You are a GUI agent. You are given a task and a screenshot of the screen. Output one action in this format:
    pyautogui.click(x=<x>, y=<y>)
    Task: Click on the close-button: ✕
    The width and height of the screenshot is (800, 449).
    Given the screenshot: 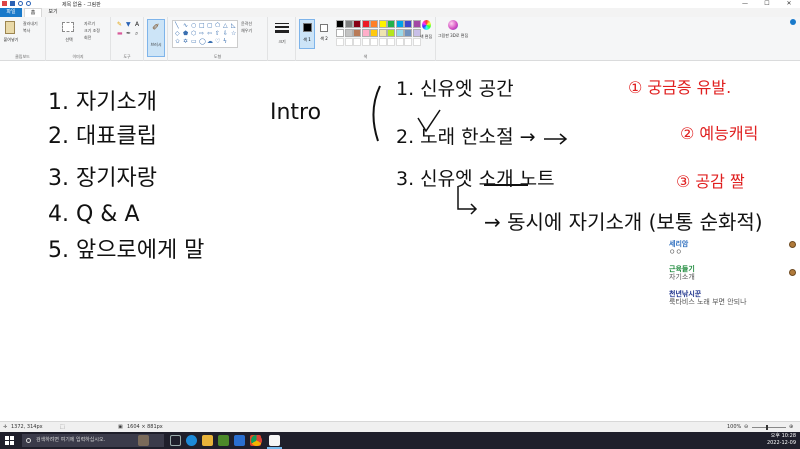 What is the action you would take?
    pyautogui.click(x=789, y=4)
    